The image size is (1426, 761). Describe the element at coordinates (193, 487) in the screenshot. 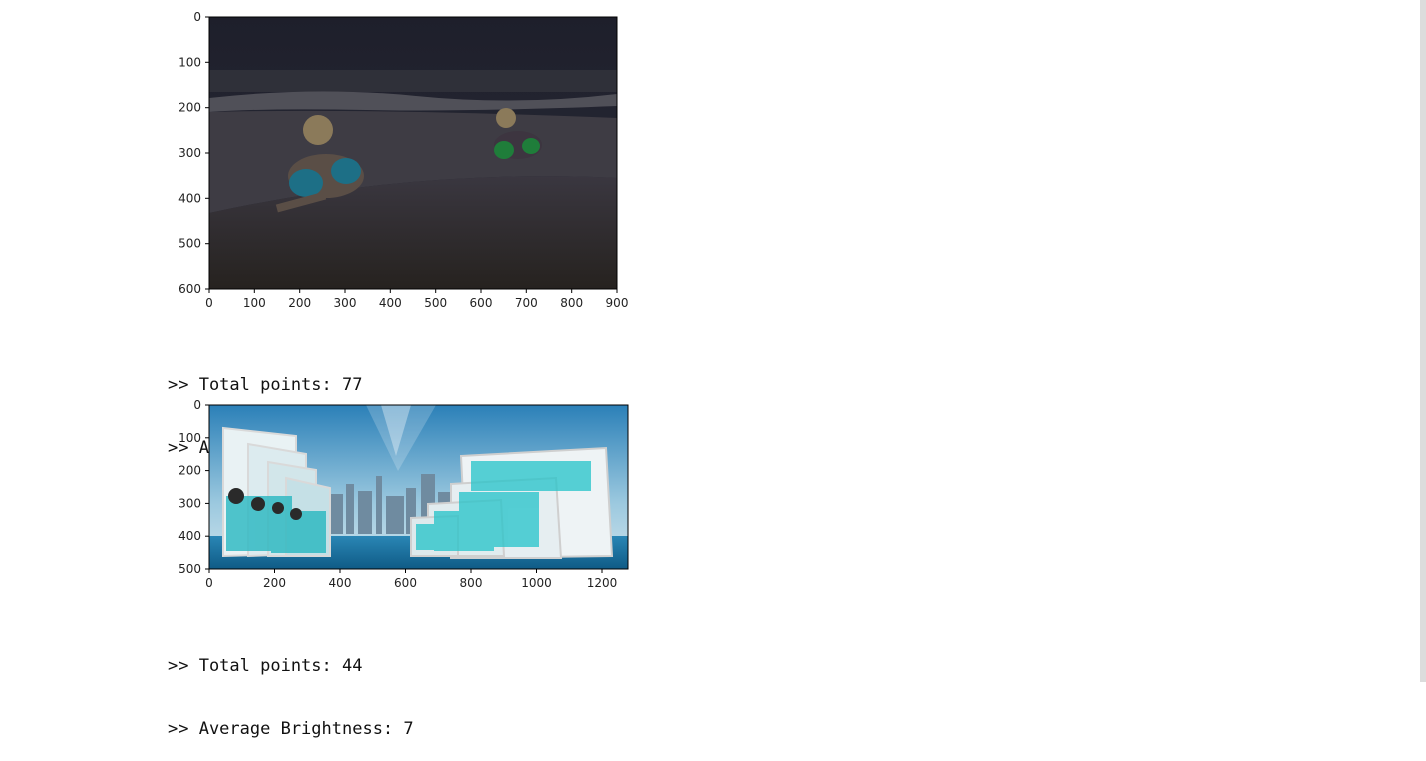

I see `y-axis-2: 0 100 200 300 400 500` at that location.